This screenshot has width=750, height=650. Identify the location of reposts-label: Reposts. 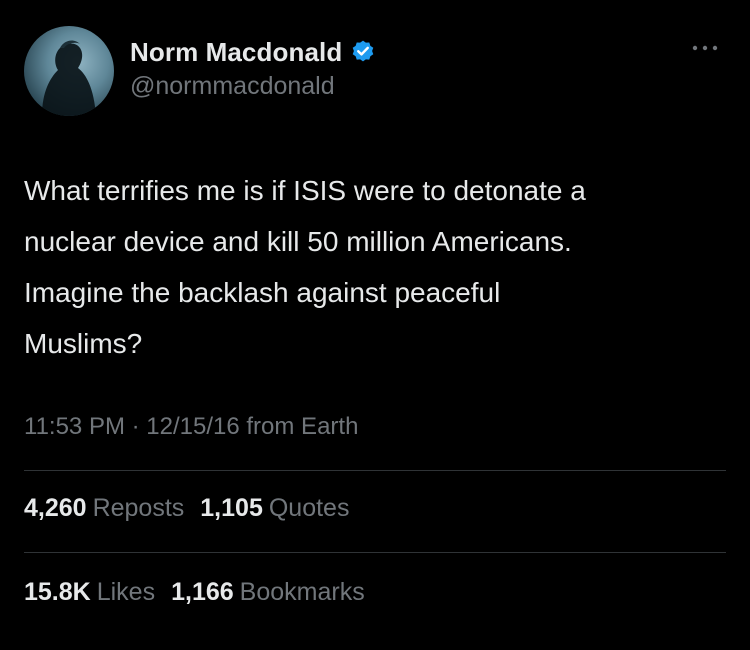
(138, 508).